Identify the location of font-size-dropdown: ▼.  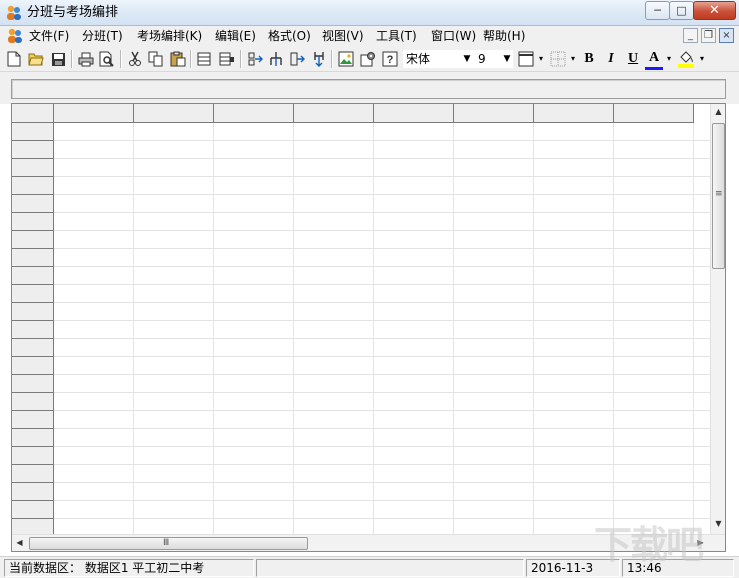
(507, 59).